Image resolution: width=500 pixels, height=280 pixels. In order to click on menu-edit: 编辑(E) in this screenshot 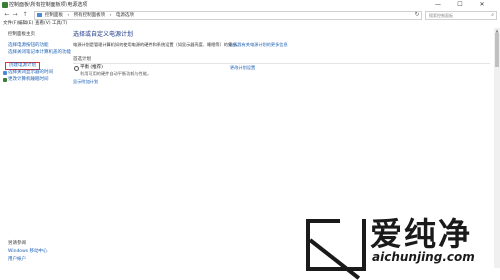, I will do `click(25, 24)`.